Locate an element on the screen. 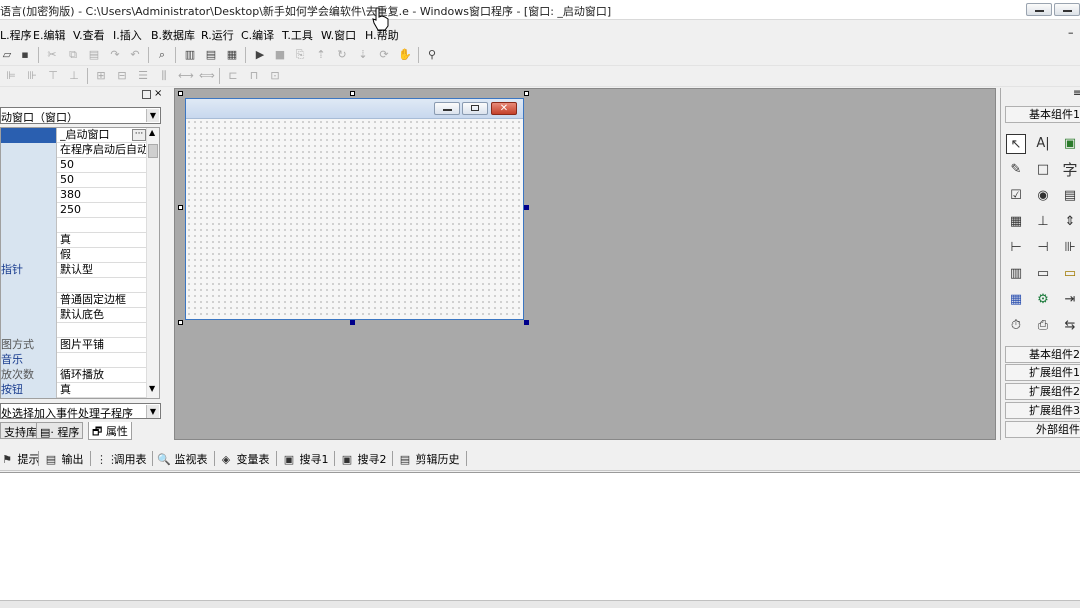 Image resolution: width=1080 pixels, height=608 pixels. width-icon: ⟷ is located at coordinates (186, 76).